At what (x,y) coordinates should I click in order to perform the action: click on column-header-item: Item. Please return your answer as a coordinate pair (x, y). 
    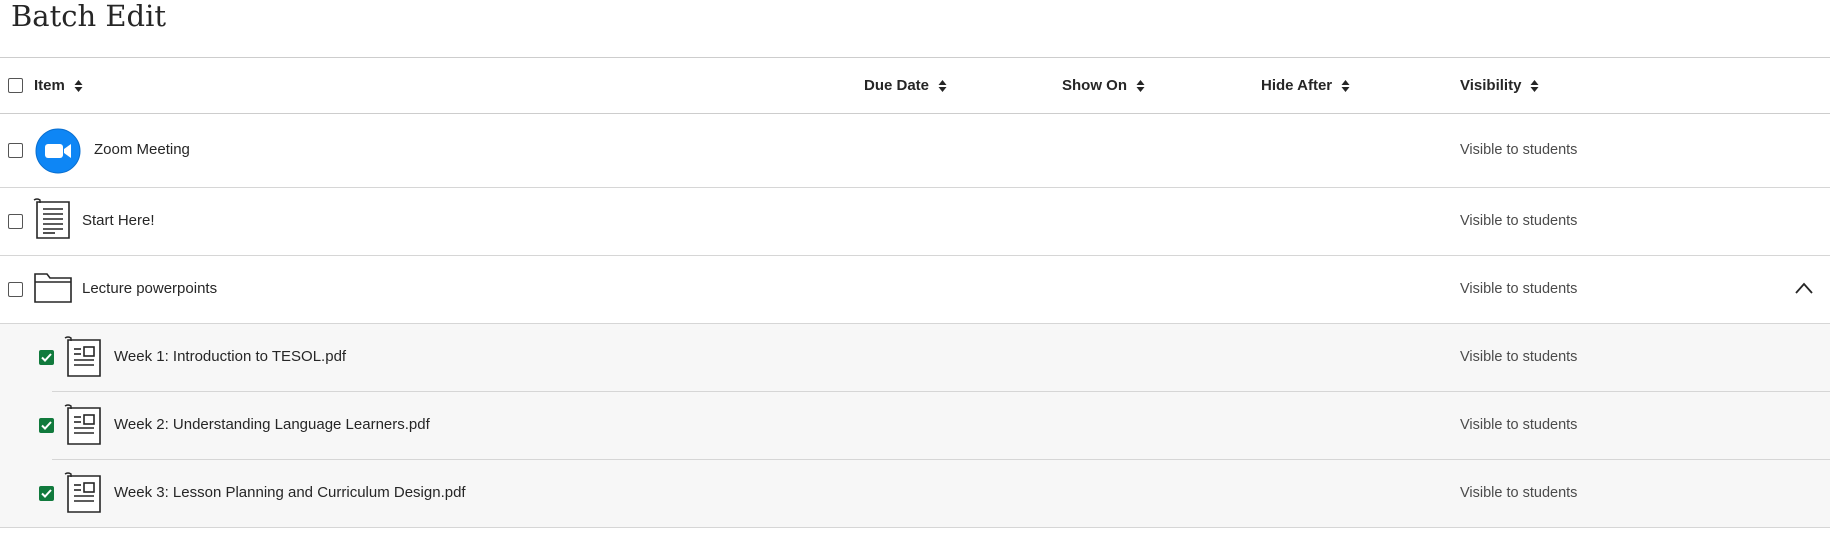
    Looking at the image, I should click on (58, 85).